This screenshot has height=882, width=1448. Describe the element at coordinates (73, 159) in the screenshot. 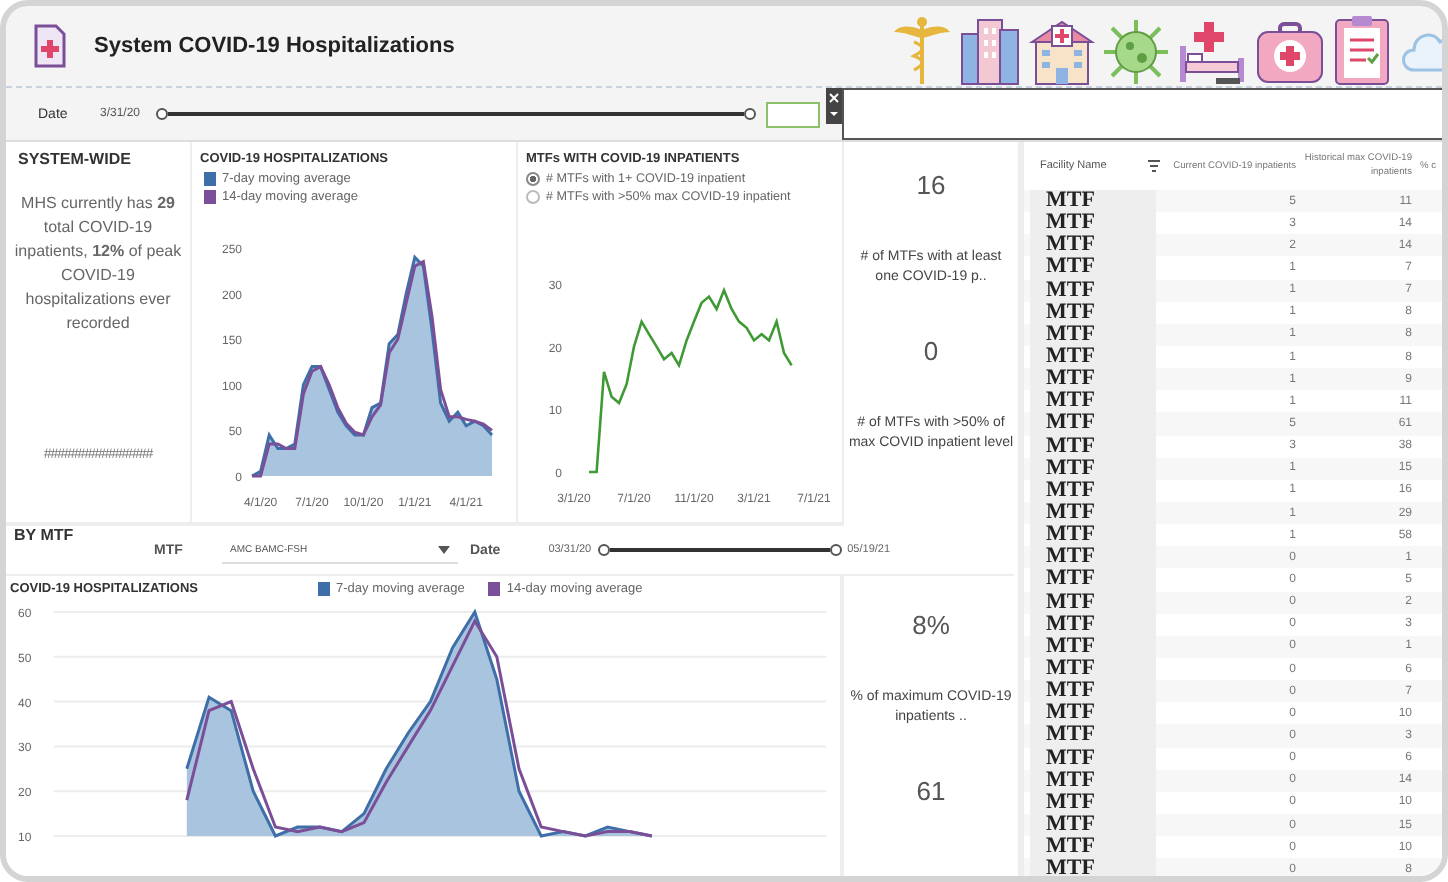

I see `section-heading: SYSTEM-WIDE` at that location.